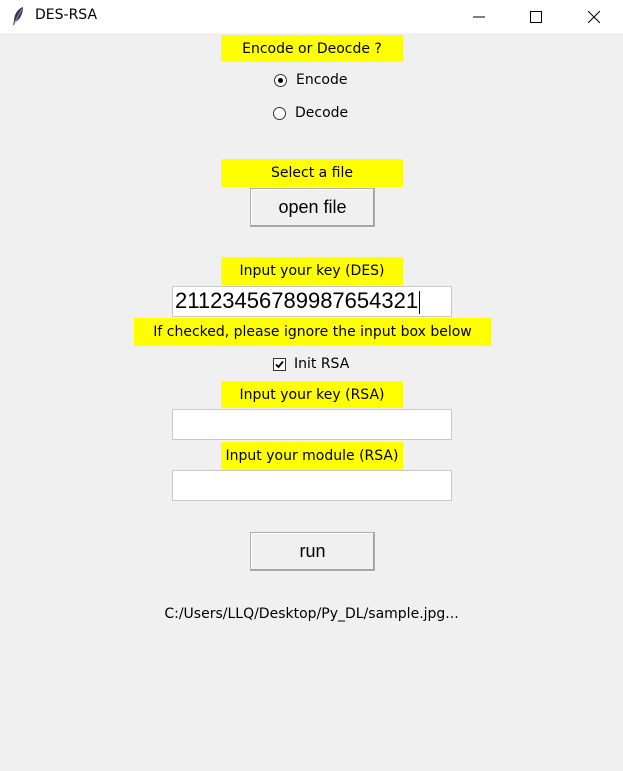 This screenshot has height=771, width=623. What do you see at coordinates (312, 485) in the screenshot?
I see `rsa-module-input` at bounding box center [312, 485].